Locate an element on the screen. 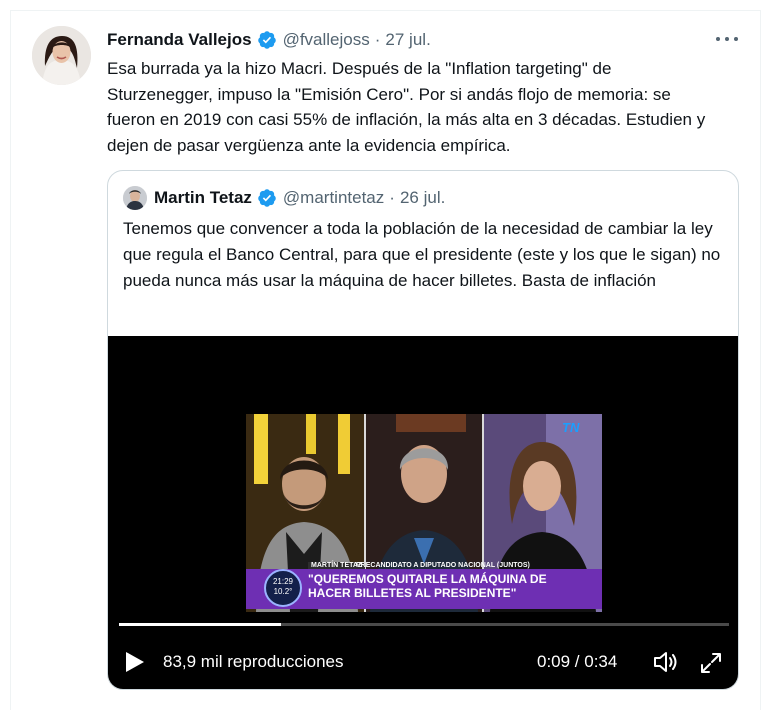 The image size is (765, 710). quoted-tweet-header: Martin Tetaz @martintetaz · 26 jul. is located at coordinates (284, 198).